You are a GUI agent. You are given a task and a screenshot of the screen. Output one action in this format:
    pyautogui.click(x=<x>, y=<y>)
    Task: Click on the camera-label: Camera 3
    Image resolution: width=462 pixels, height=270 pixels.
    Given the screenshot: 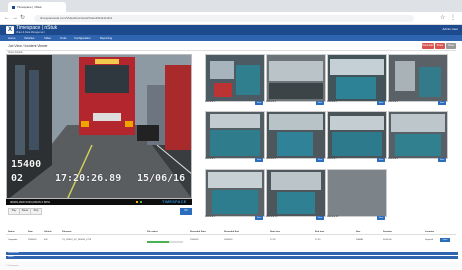 What is the action you would take?
    pyautogui.click(x=332, y=102)
    